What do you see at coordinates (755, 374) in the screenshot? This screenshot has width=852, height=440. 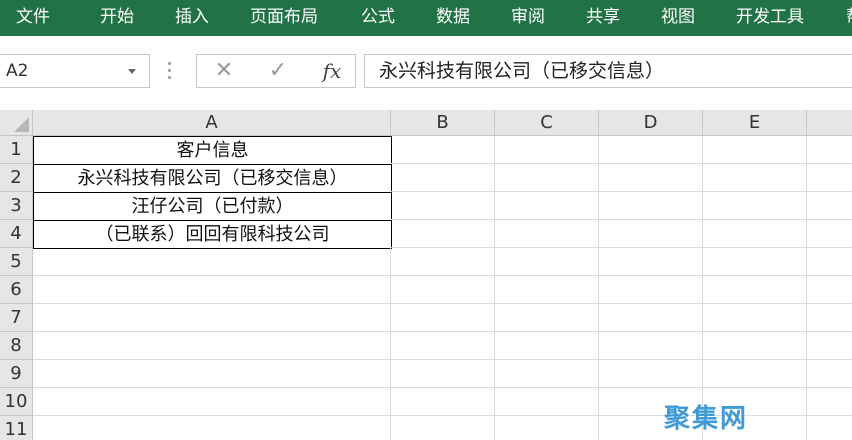 I see `cell-e9` at bounding box center [755, 374].